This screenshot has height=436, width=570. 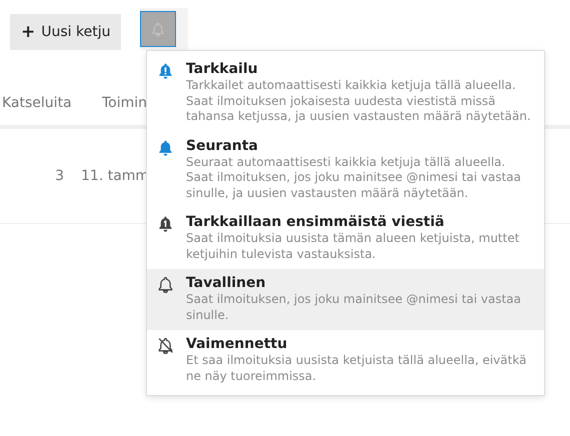 I want to click on menu-item: Vaimennettu Et saa ilmoituksia uusista ketjuista tällä alueella, eivätkä ne näy tuoreimmissa., so click(x=345, y=360).